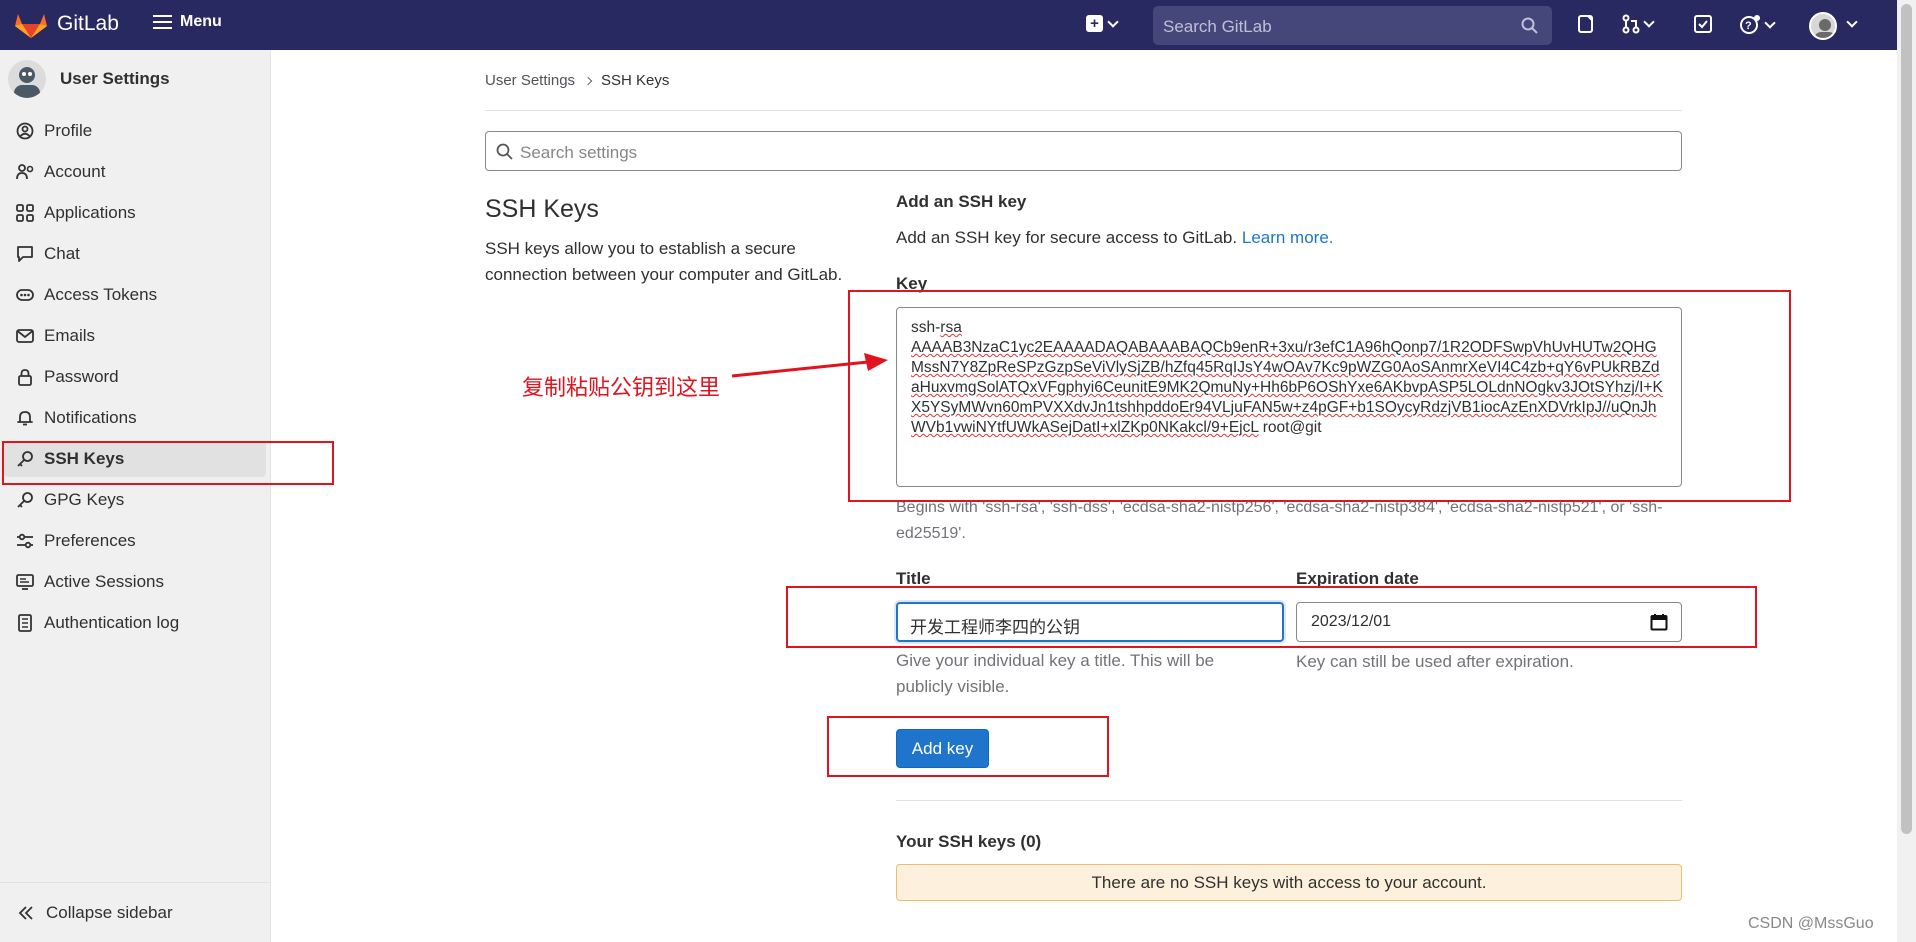 The width and height of the screenshot is (1916, 942). Describe the element at coordinates (1435, 661) in the screenshot. I see `expiration-help-text: Key can still be used after expiration.` at that location.